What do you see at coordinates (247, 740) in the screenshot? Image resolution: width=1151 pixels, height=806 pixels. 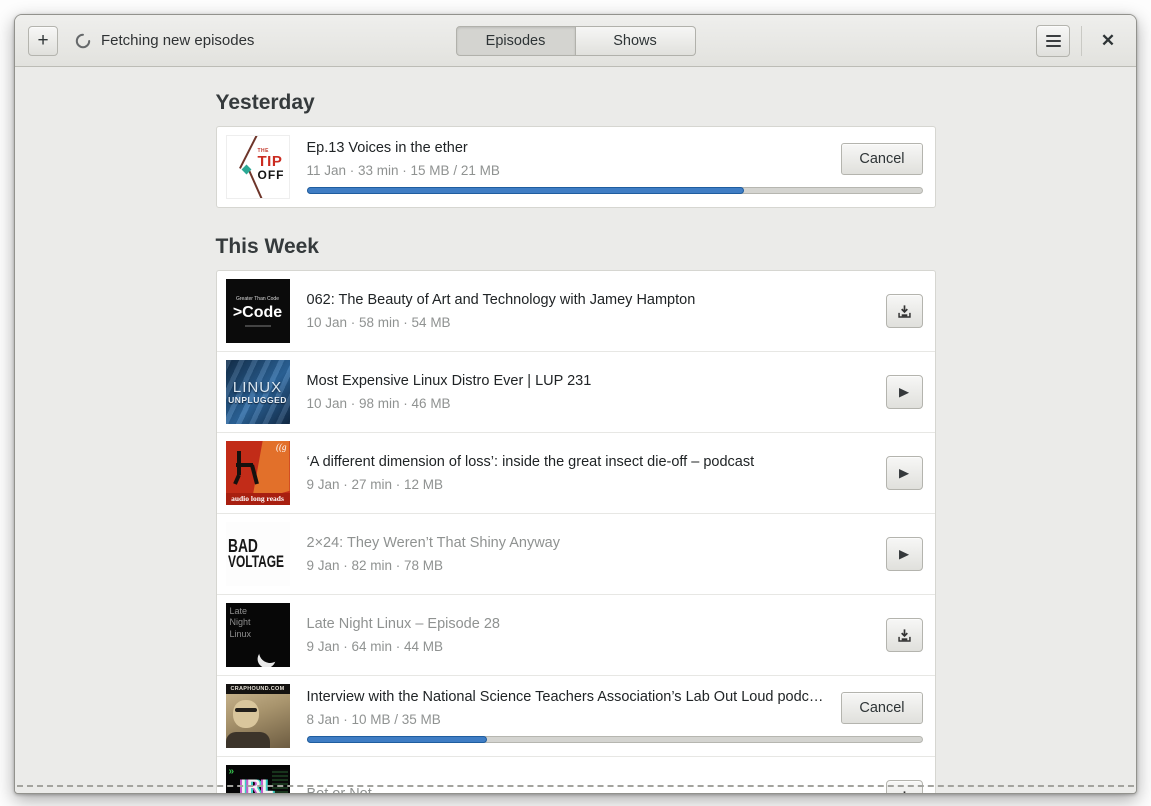 I see `ch-body` at bounding box center [247, 740].